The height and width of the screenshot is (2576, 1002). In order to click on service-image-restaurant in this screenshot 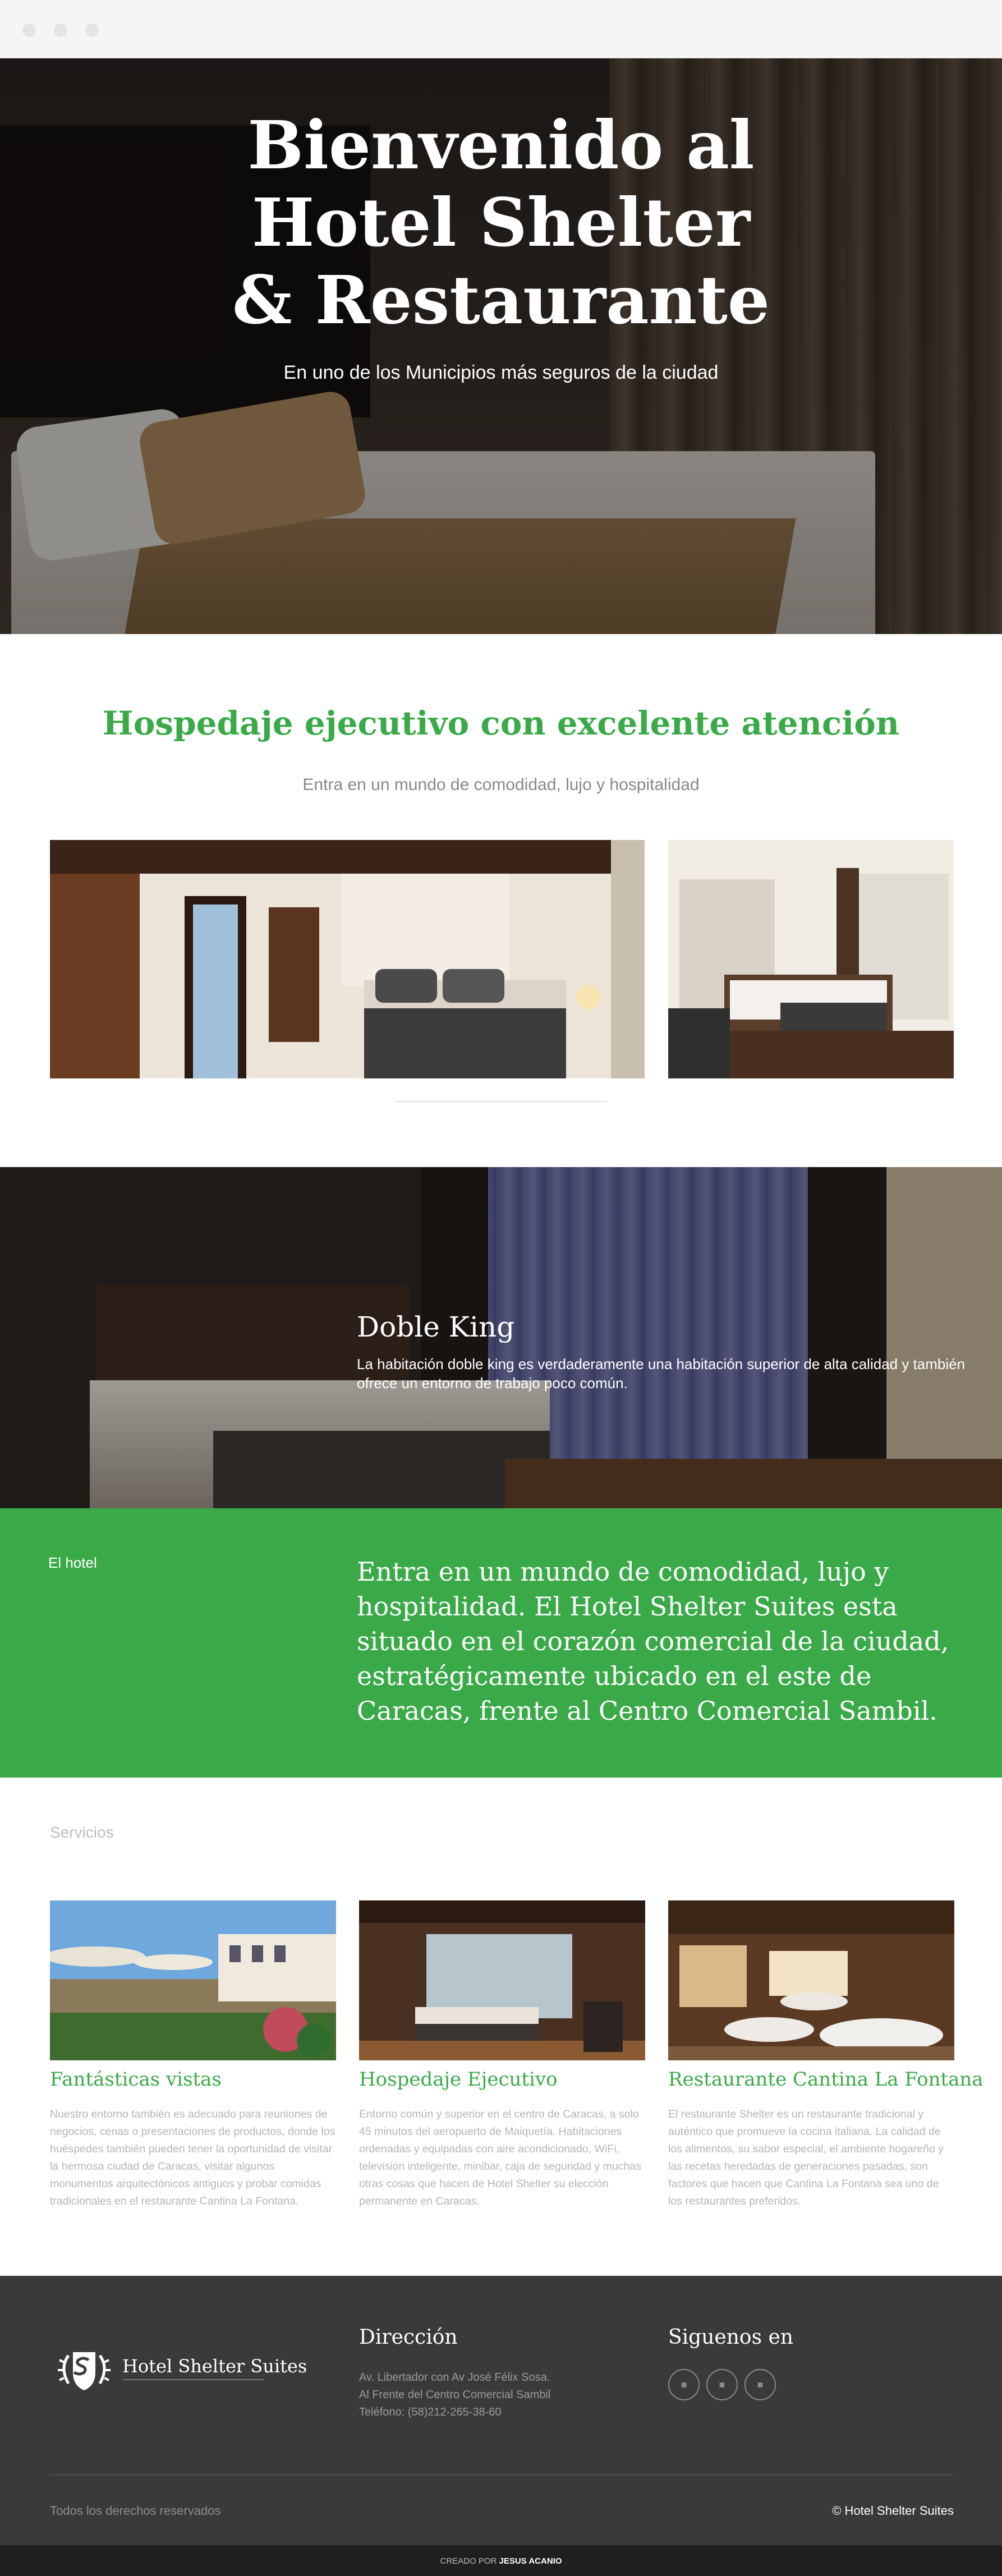, I will do `click(811, 1980)`.